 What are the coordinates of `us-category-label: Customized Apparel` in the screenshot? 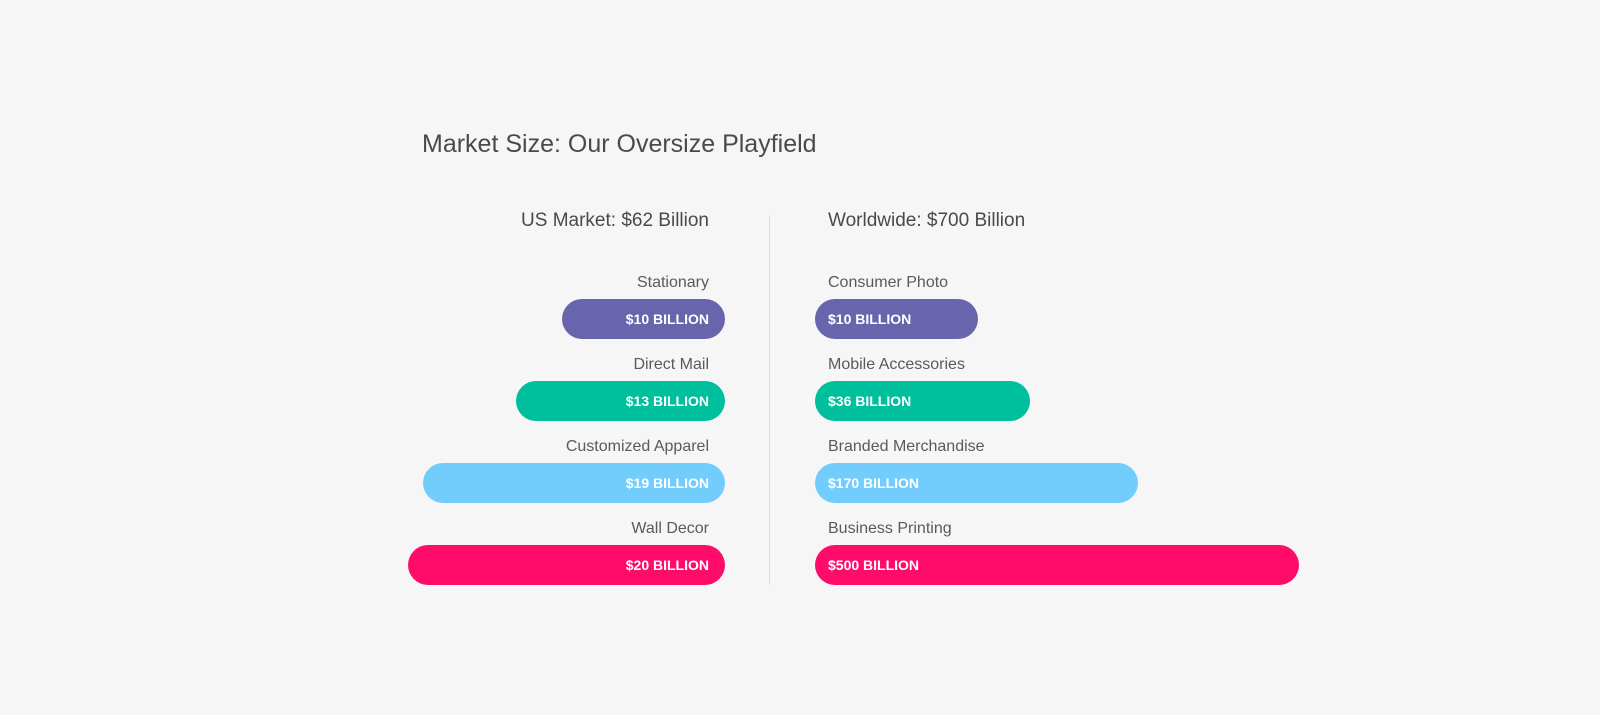 It's located at (637, 446).